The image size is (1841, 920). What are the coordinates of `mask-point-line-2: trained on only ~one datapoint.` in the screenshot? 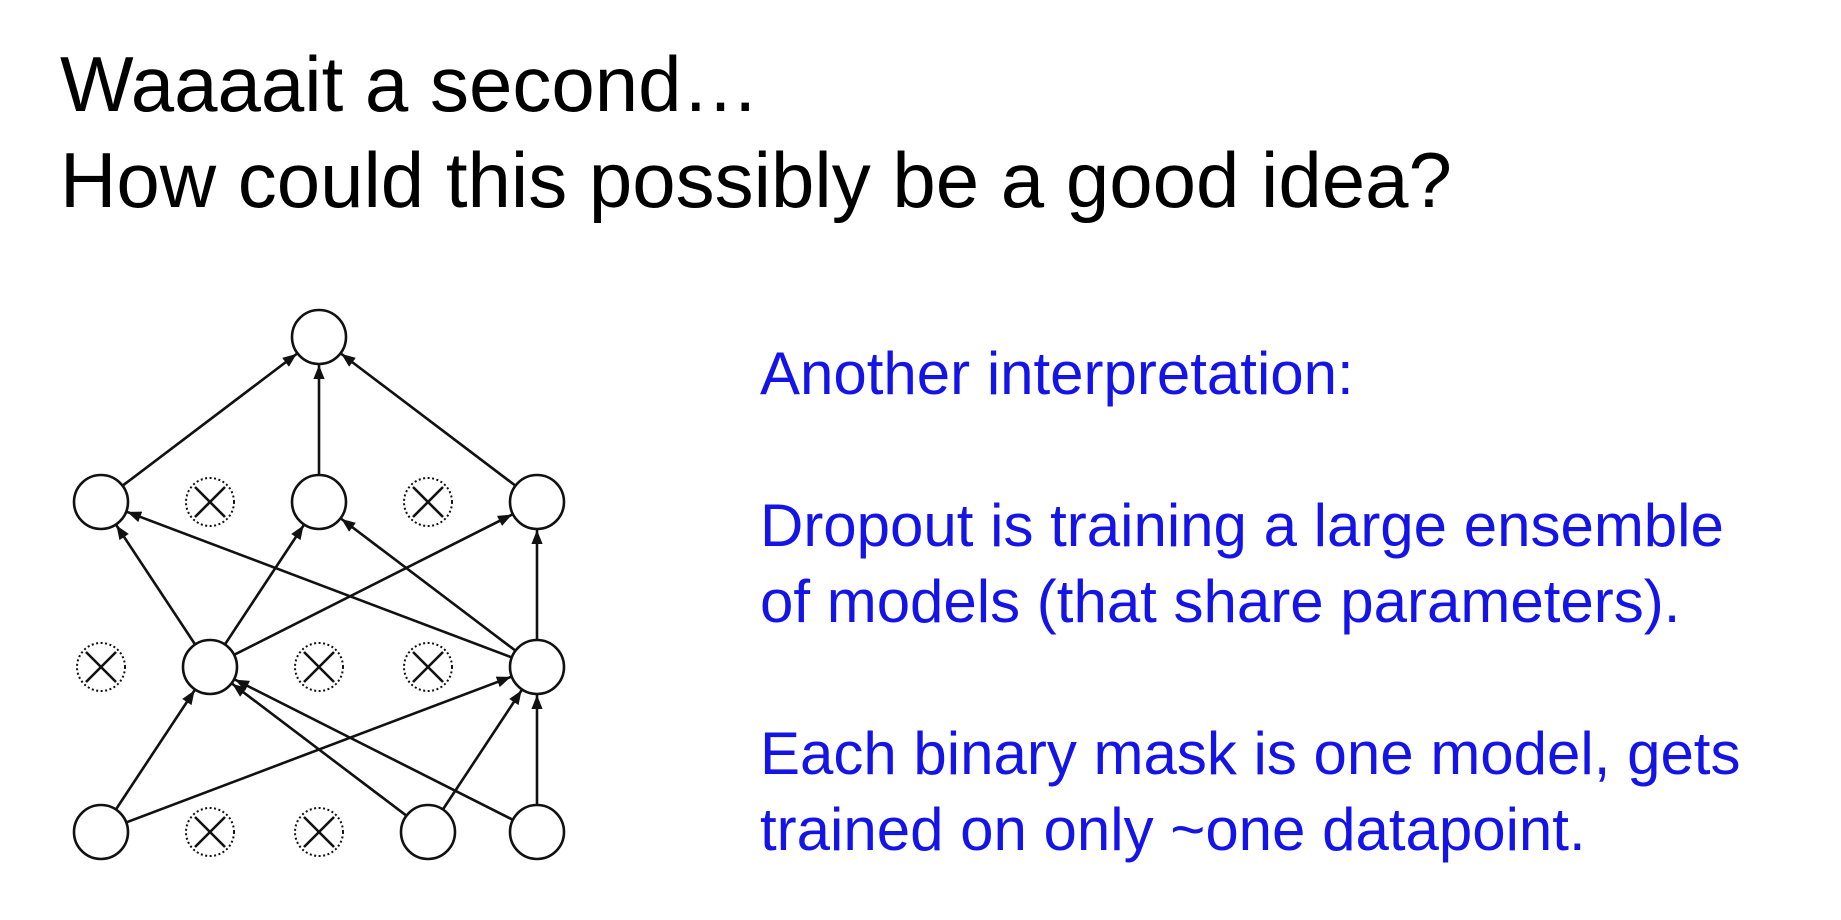 It's located at (1173, 829).